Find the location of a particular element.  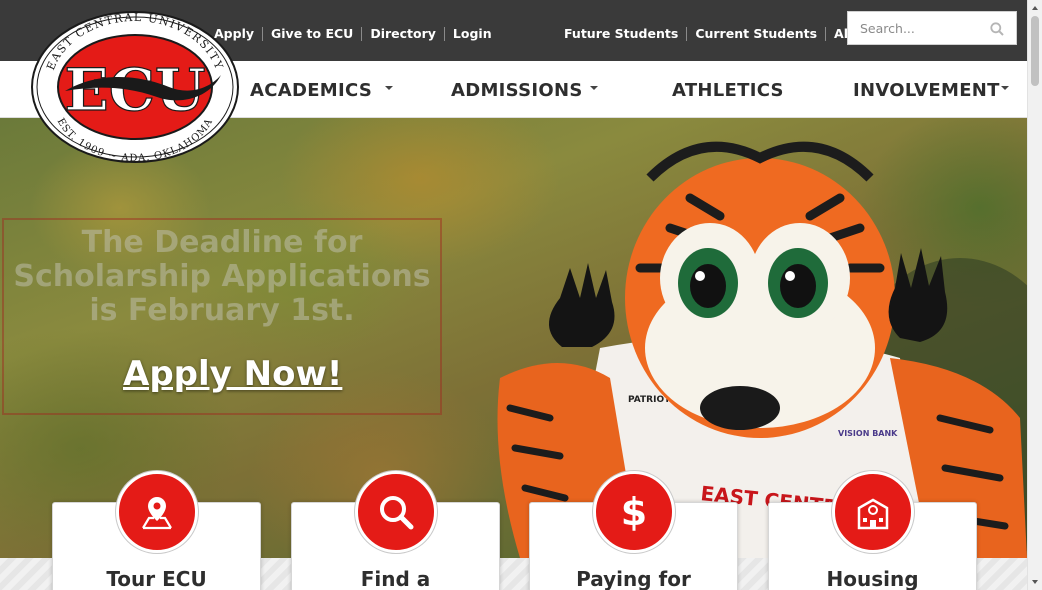

nav-involvement: INVOLVEMENT is located at coordinates (926, 90).